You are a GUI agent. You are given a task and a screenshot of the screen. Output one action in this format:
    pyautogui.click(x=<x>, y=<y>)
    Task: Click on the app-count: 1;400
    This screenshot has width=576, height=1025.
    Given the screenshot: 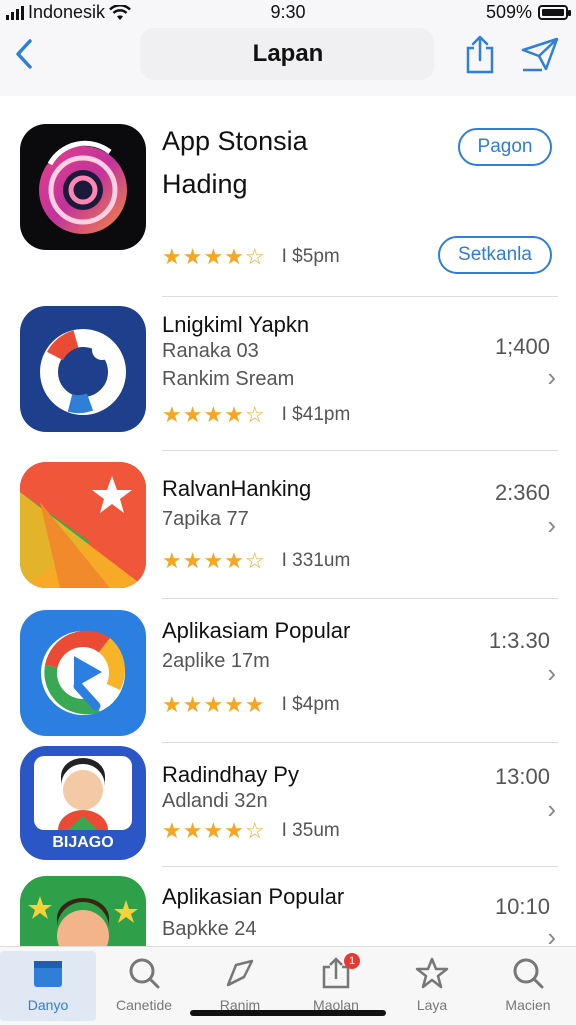 What is the action you would take?
    pyautogui.click(x=522, y=346)
    